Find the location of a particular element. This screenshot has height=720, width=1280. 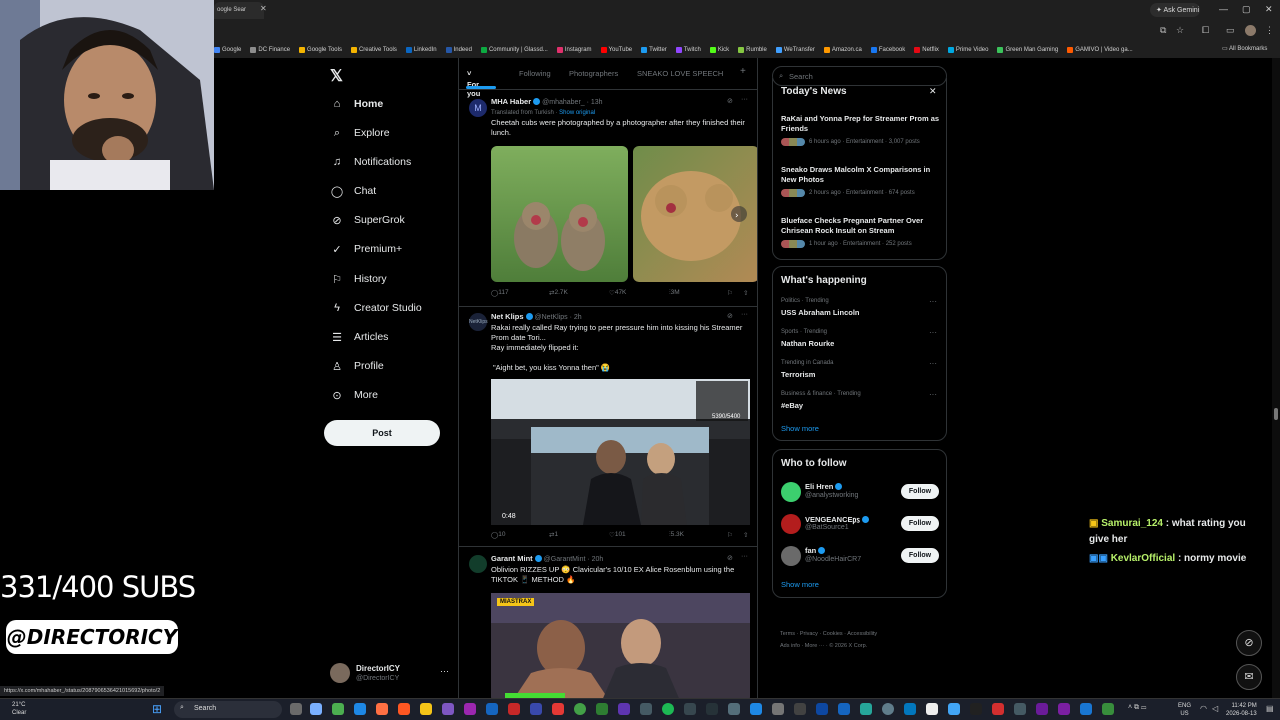

bookmark-item: Amazon.ca is located at coordinates (842, 50).